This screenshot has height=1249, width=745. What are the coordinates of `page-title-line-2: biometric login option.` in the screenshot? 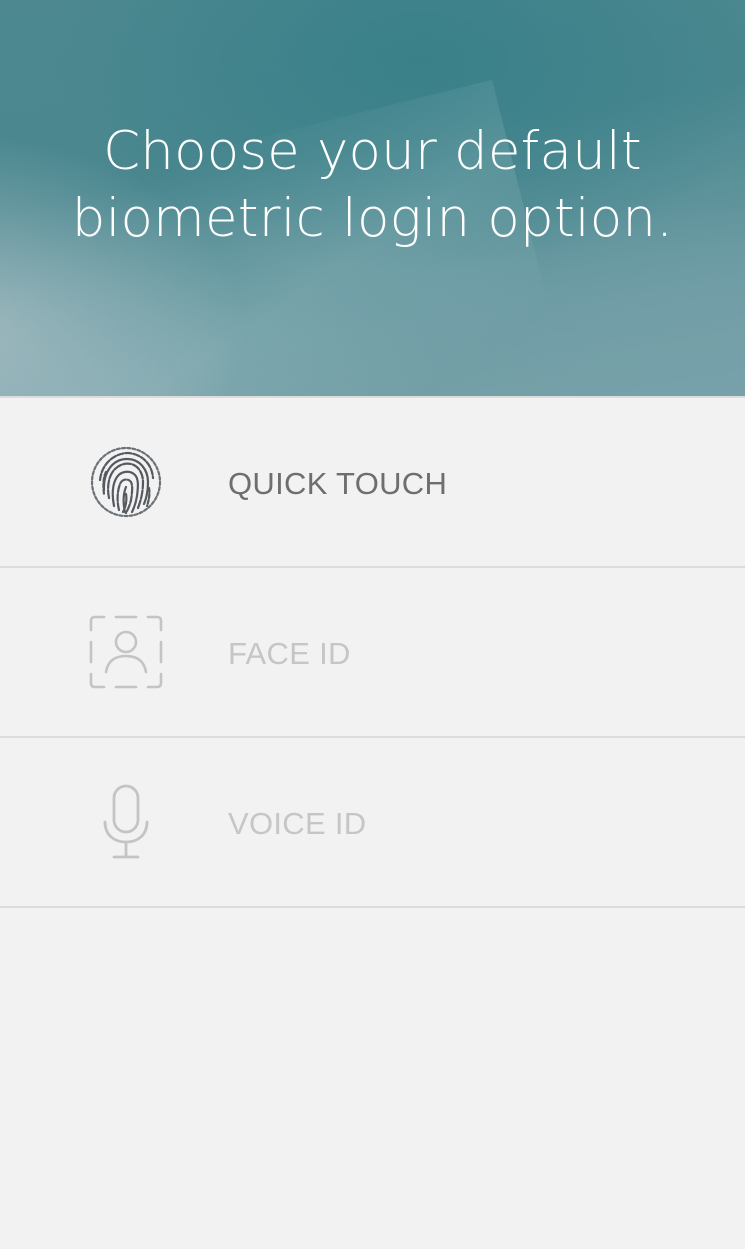 It's located at (372, 218).